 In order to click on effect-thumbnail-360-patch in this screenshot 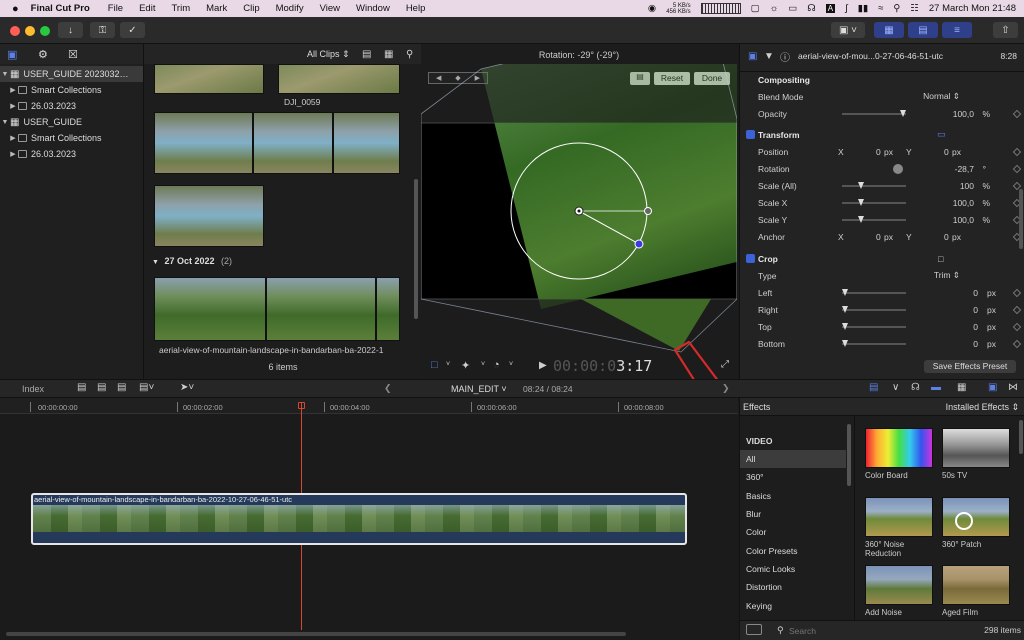, I will do `click(976, 517)`.